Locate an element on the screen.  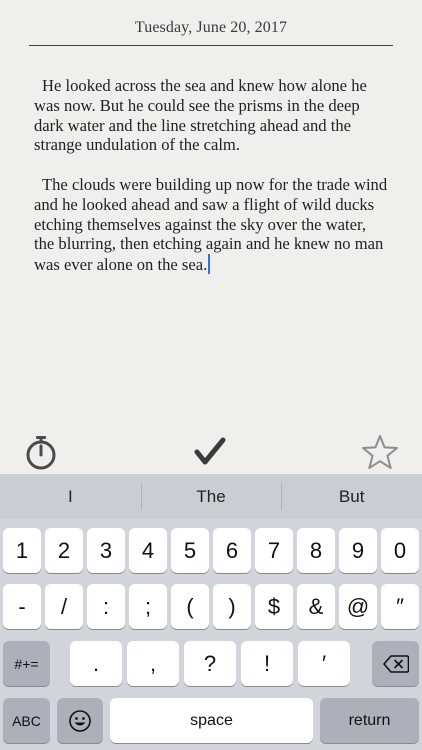
key-dollar: $ is located at coordinates (274, 606).